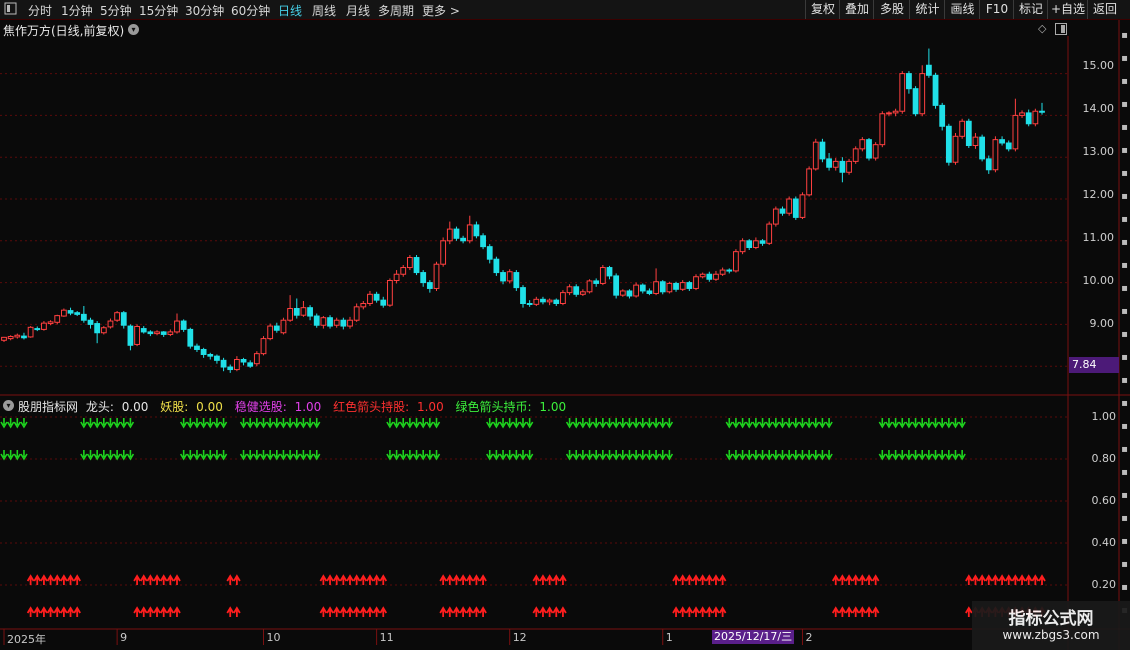 The height and width of the screenshot is (650, 1130). I want to click on date-tick: 12, so click(519, 637).